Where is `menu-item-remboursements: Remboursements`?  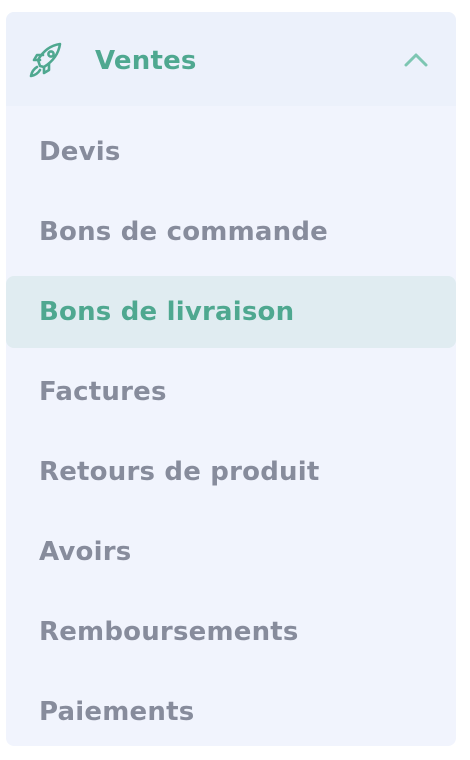 menu-item-remboursements: Remboursements is located at coordinates (231, 632).